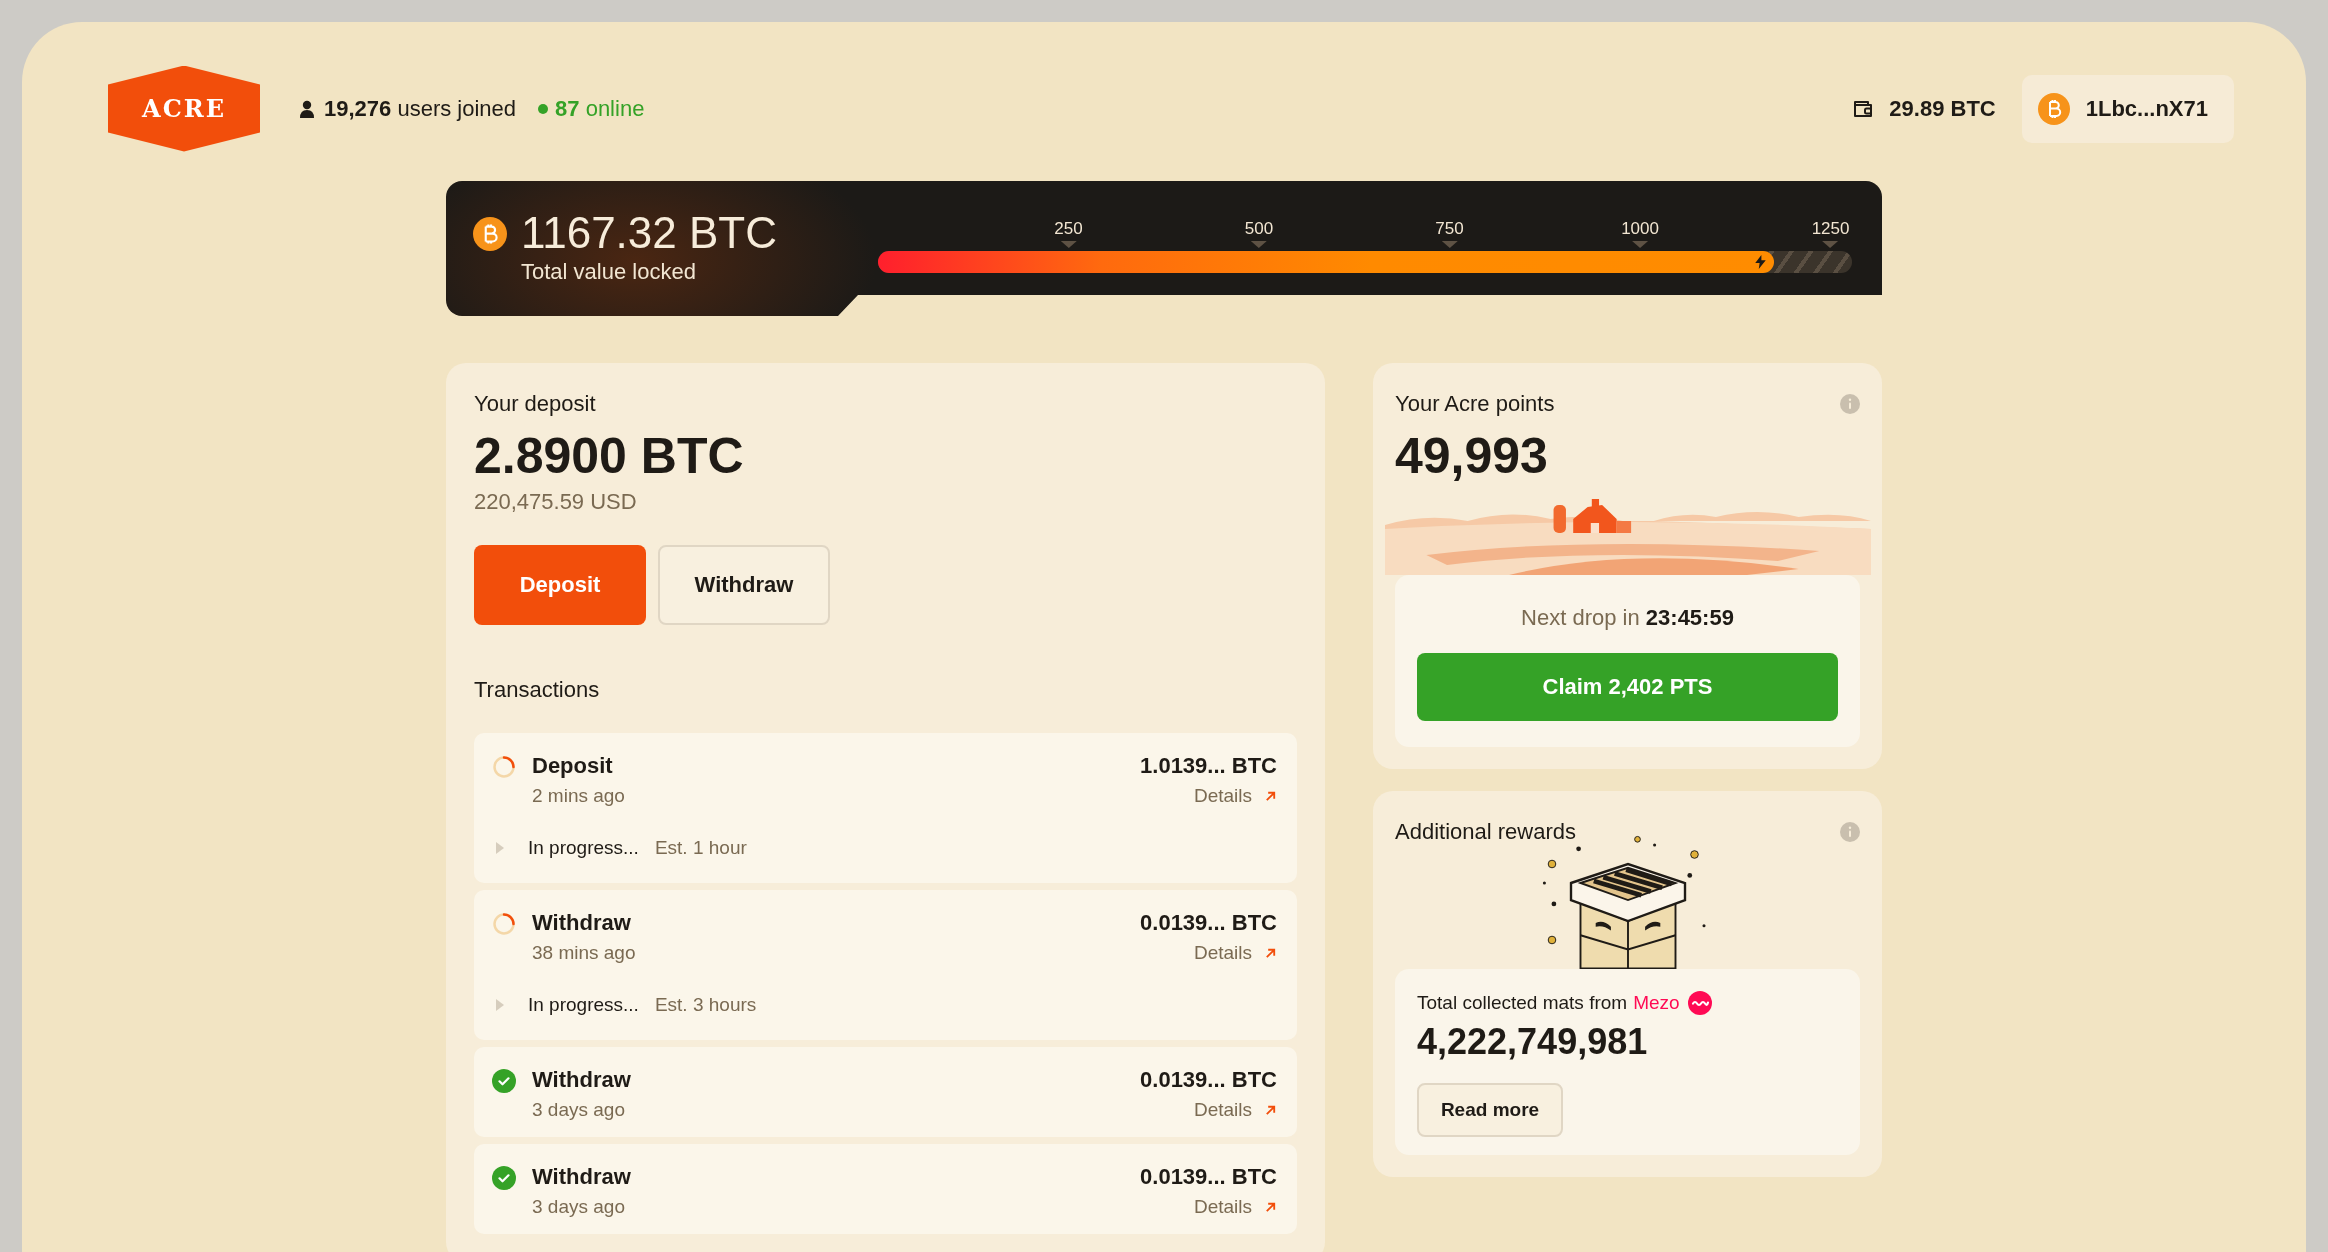  What do you see at coordinates (700, 848) in the screenshot?
I see `estimate-text: Est. 1 hour` at bounding box center [700, 848].